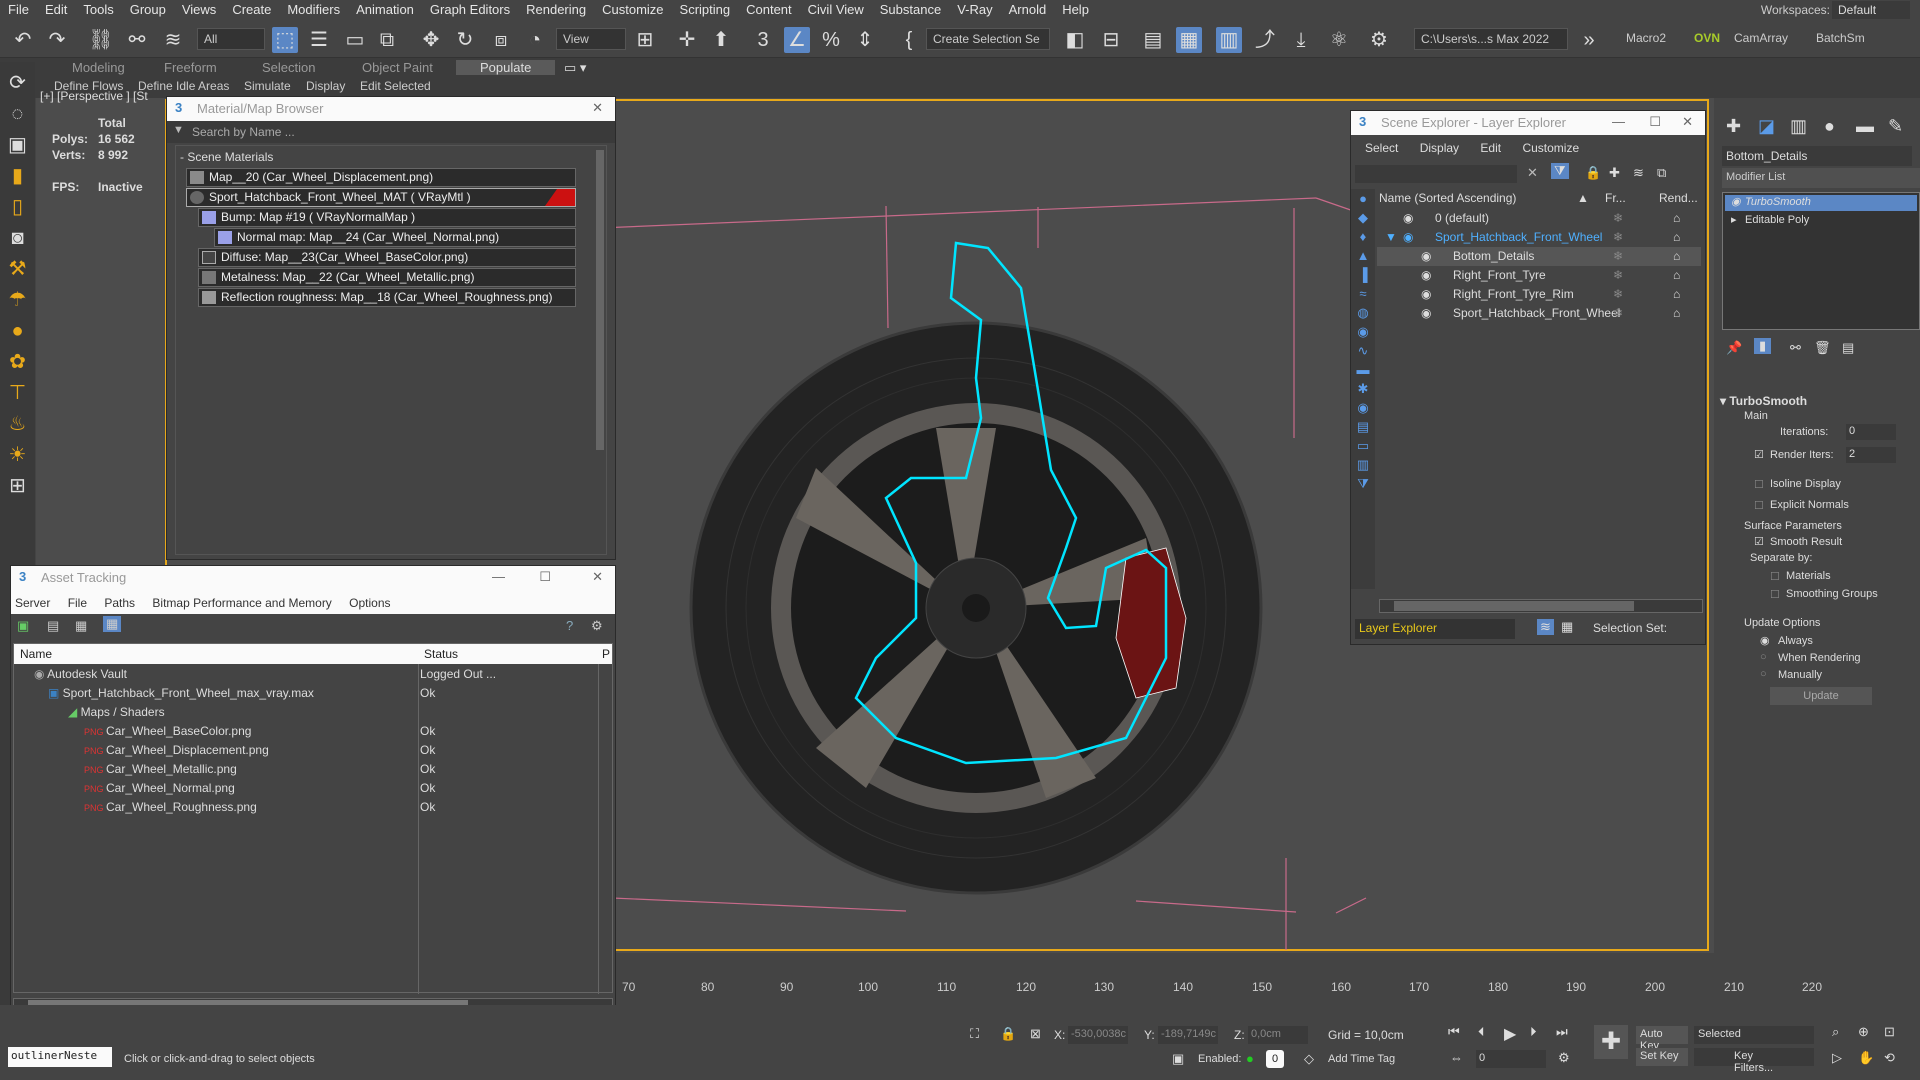 The image size is (1920, 1080). I want to click on menu-civil-view: Civil View, so click(836, 10).